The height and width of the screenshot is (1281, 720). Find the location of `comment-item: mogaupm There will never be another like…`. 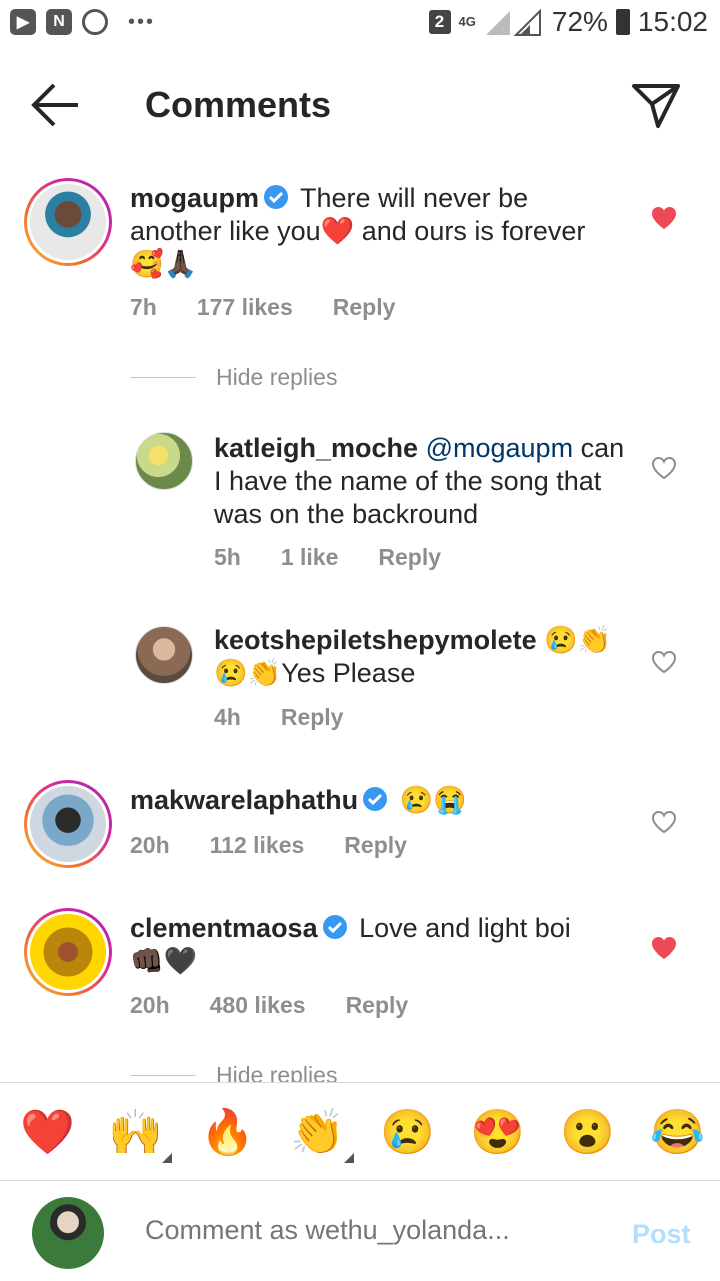

comment-item: mogaupm There will never be another like… is located at coordinates (360, 253).